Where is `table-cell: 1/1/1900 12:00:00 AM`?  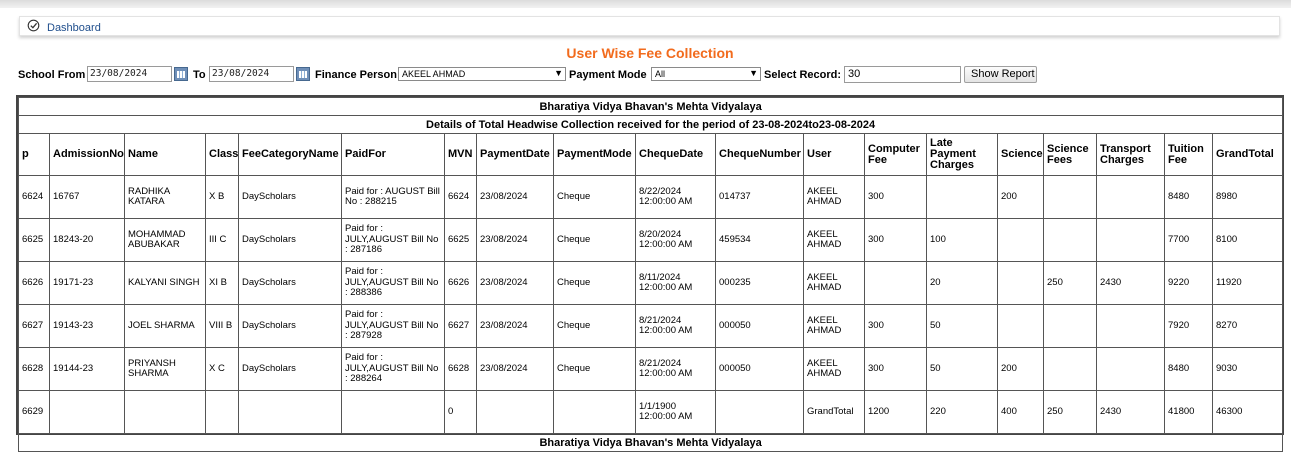 table-cell: 1/1/1900 12:00:00 AM is located at coordinates (675, 412).